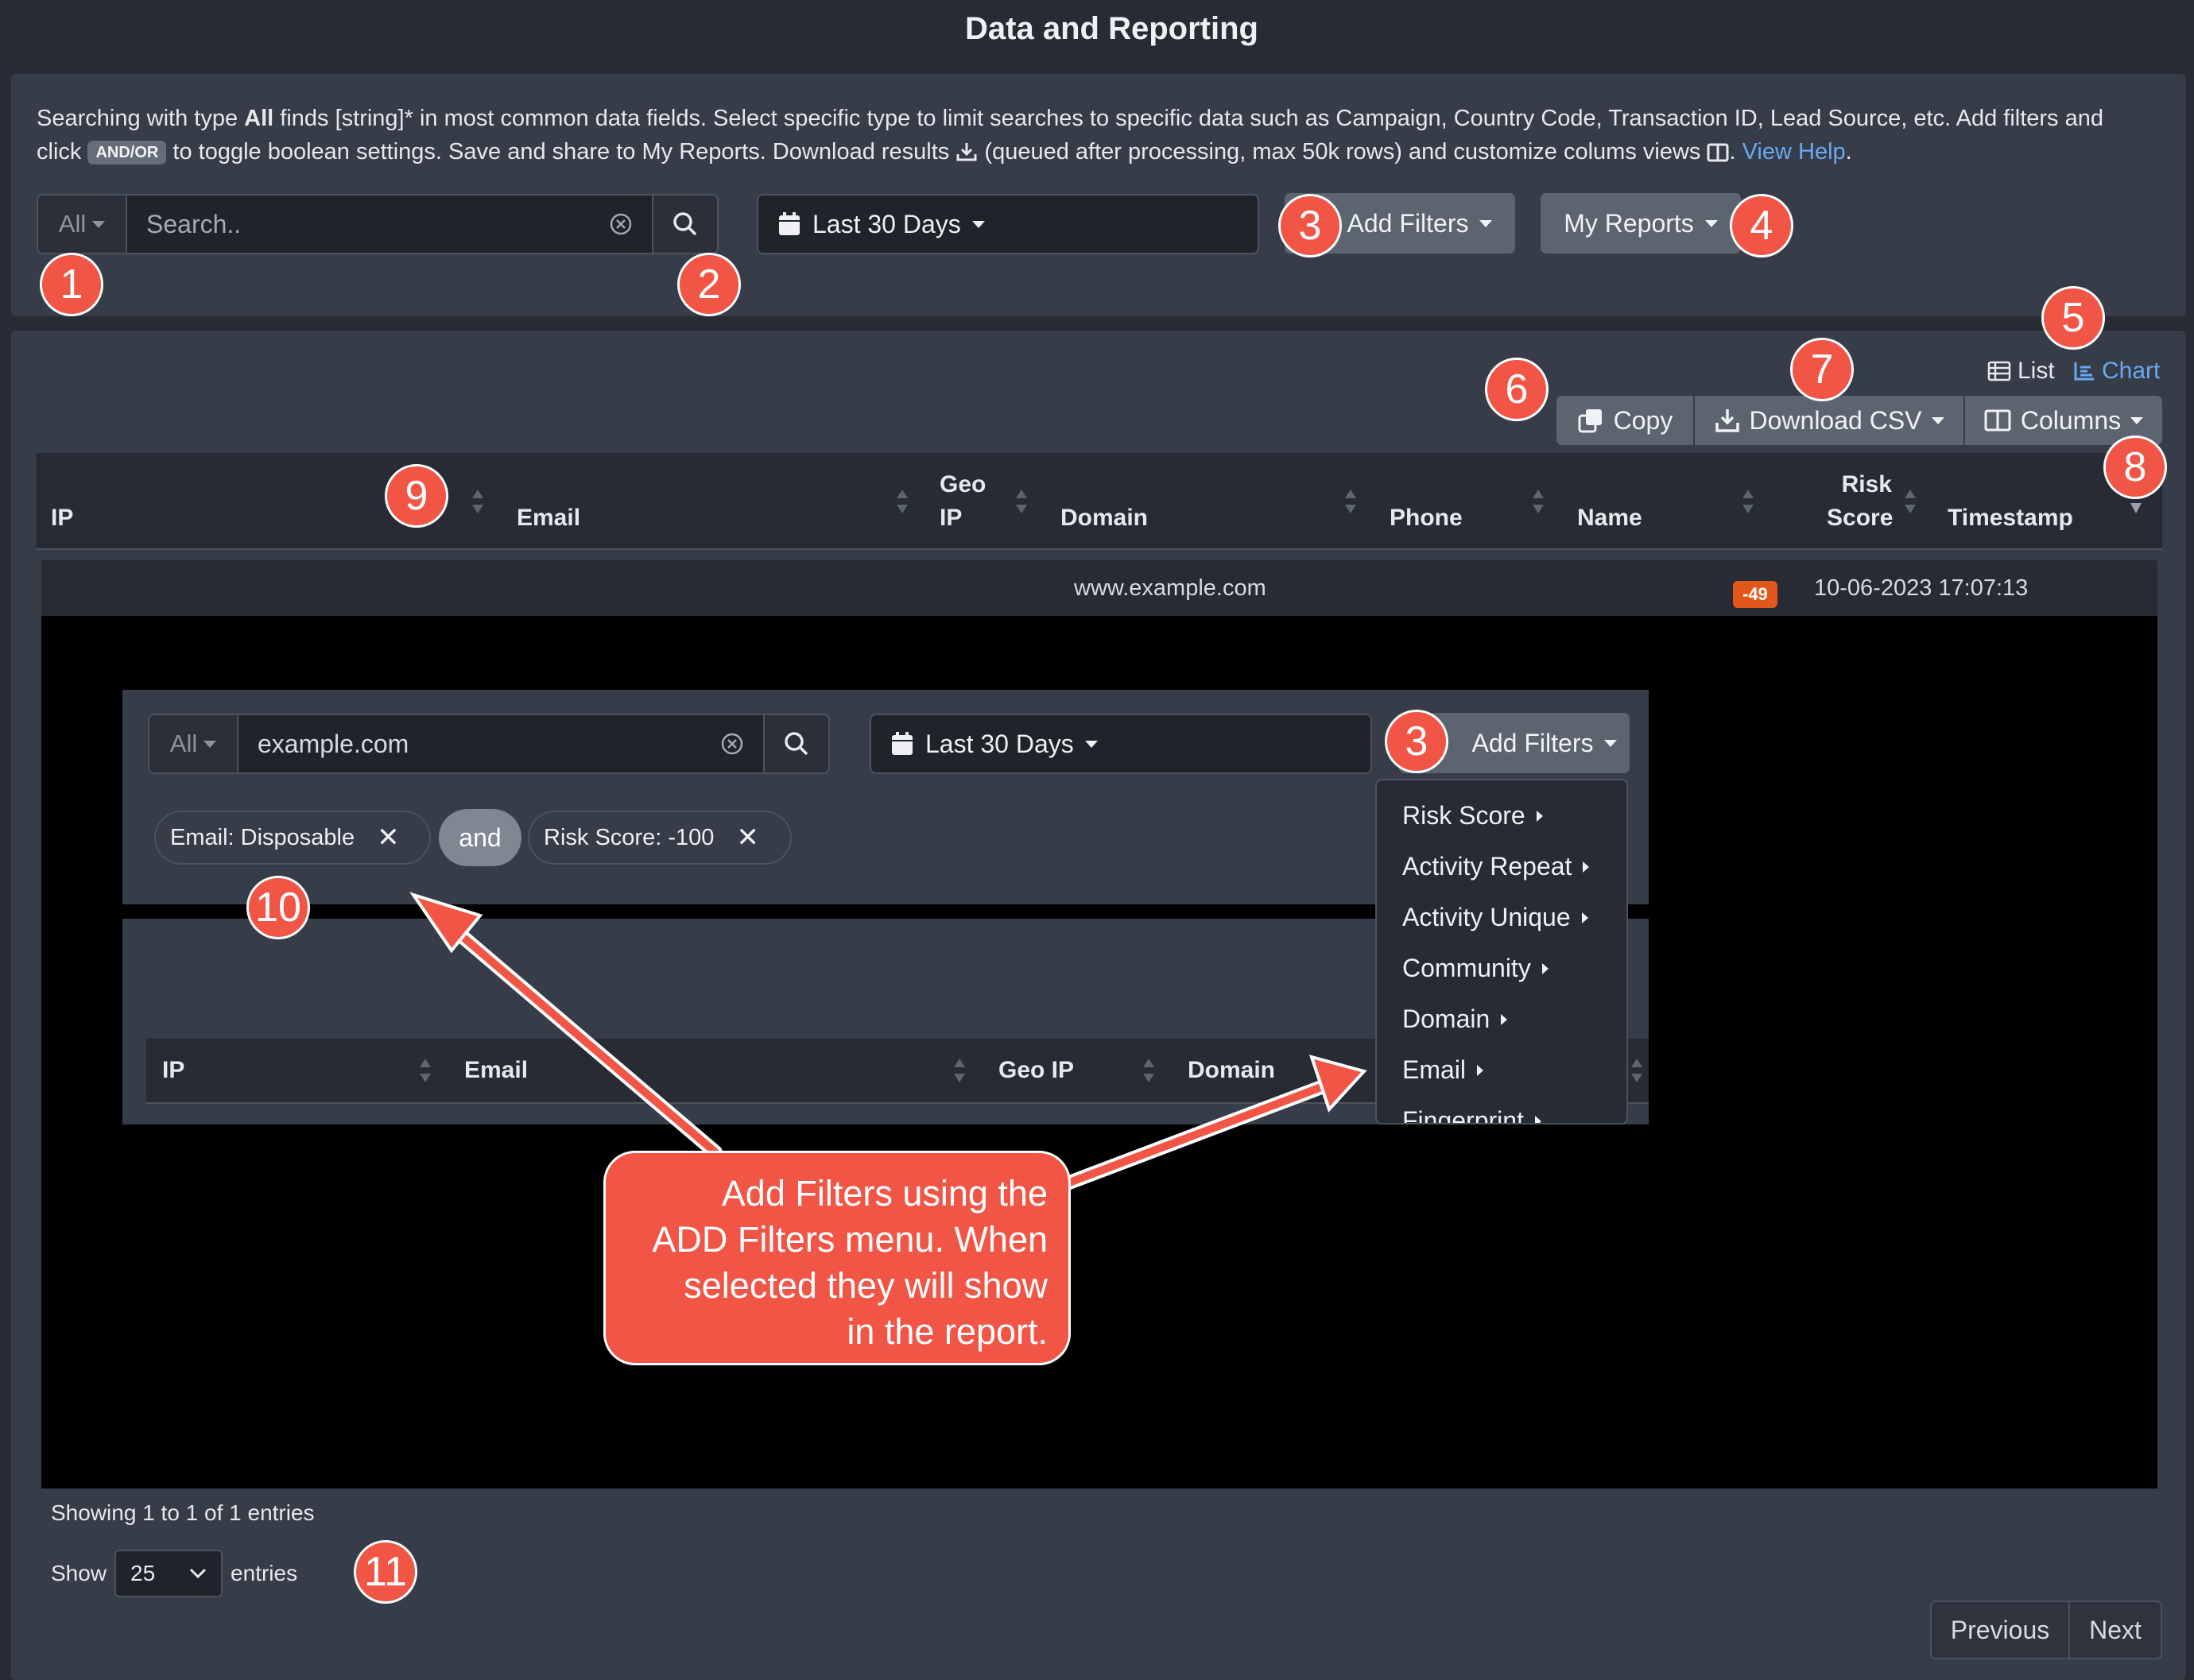  What do you see at coordinates (143, 1573) in the screenshot?
I see `page-length-value: 25` at bounding box center [143, 1573].